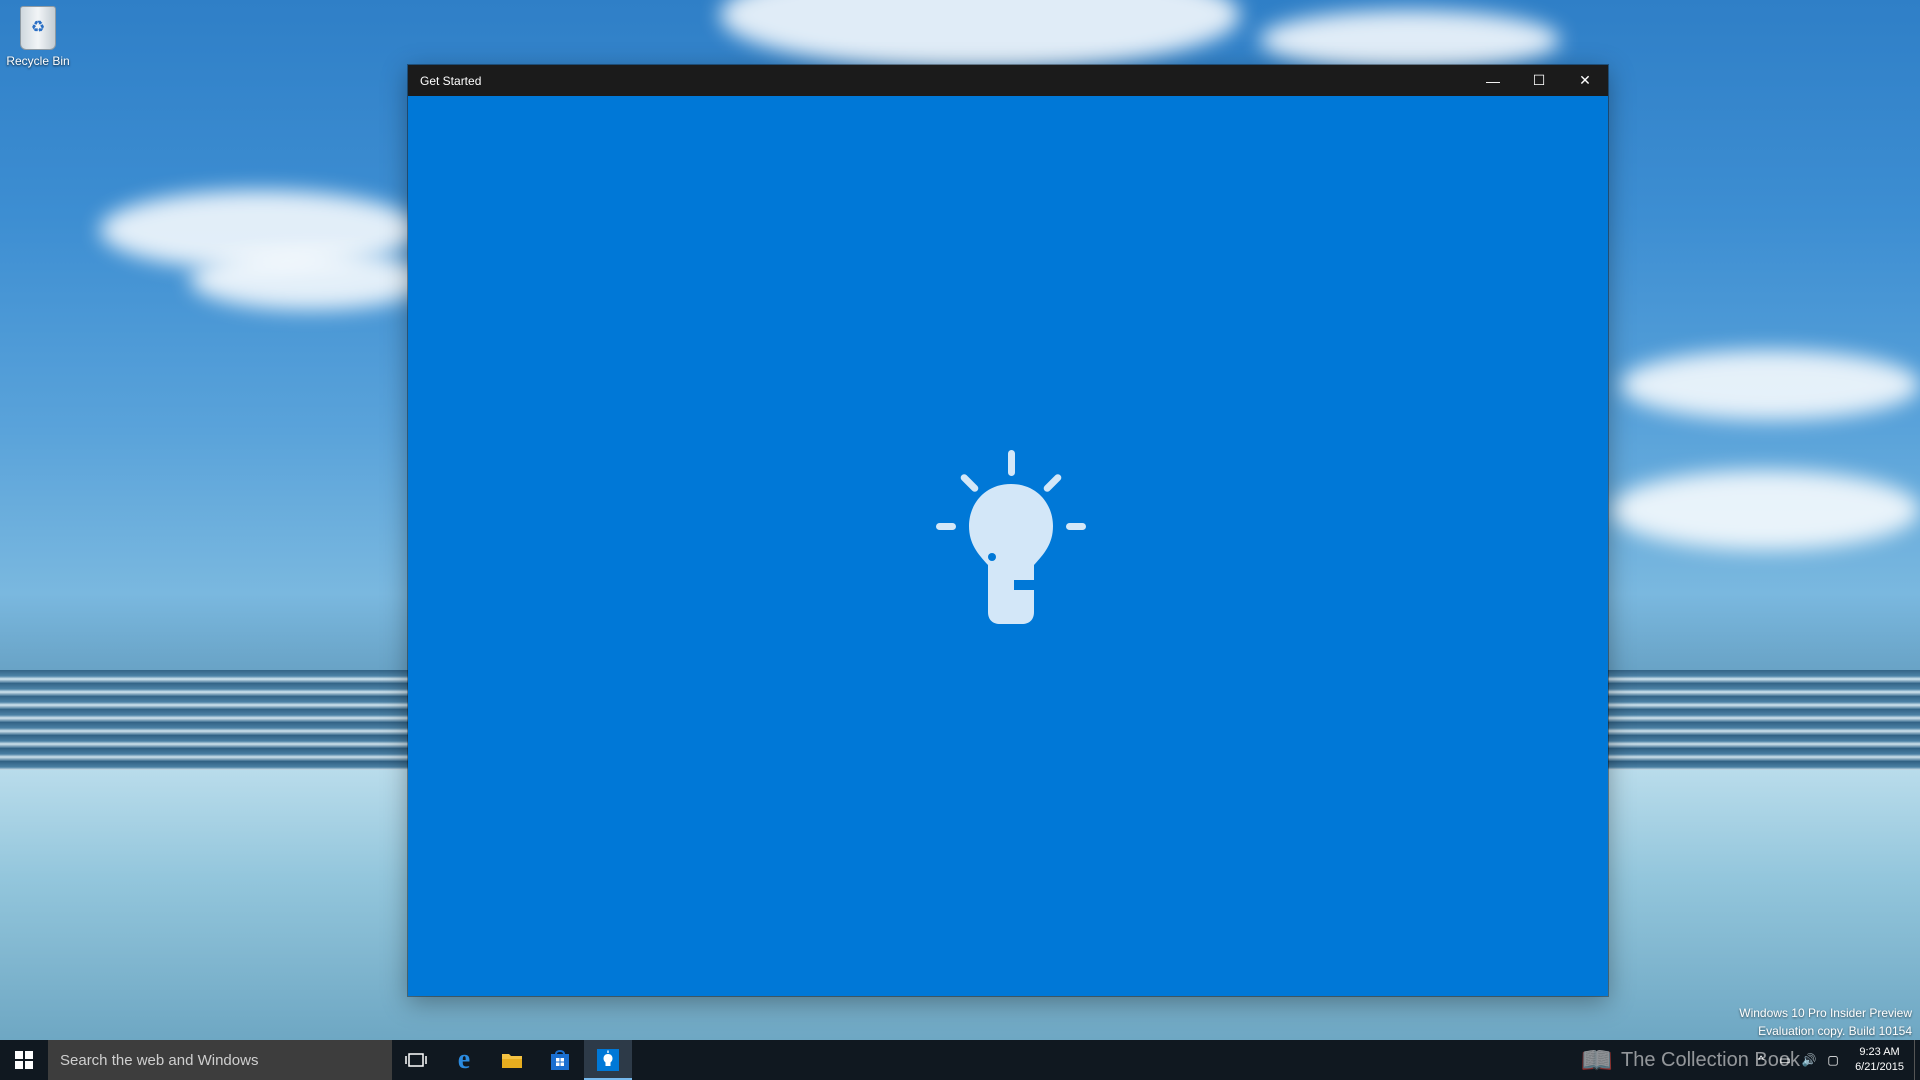 Image resolution: width=1920 pixels, height=1080 pixels. I want to click on file-explorer-button, so click(512, 1060).